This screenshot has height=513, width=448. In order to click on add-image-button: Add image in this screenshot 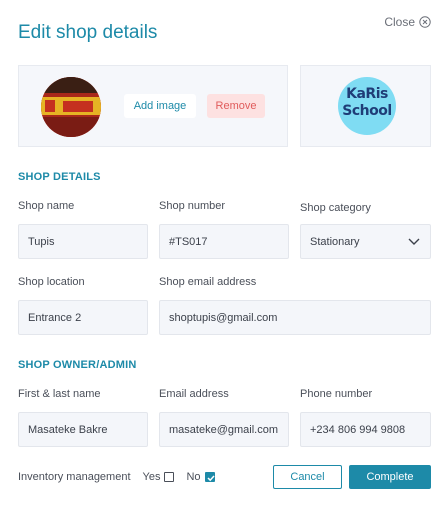, I will do `click(160, 106)`.